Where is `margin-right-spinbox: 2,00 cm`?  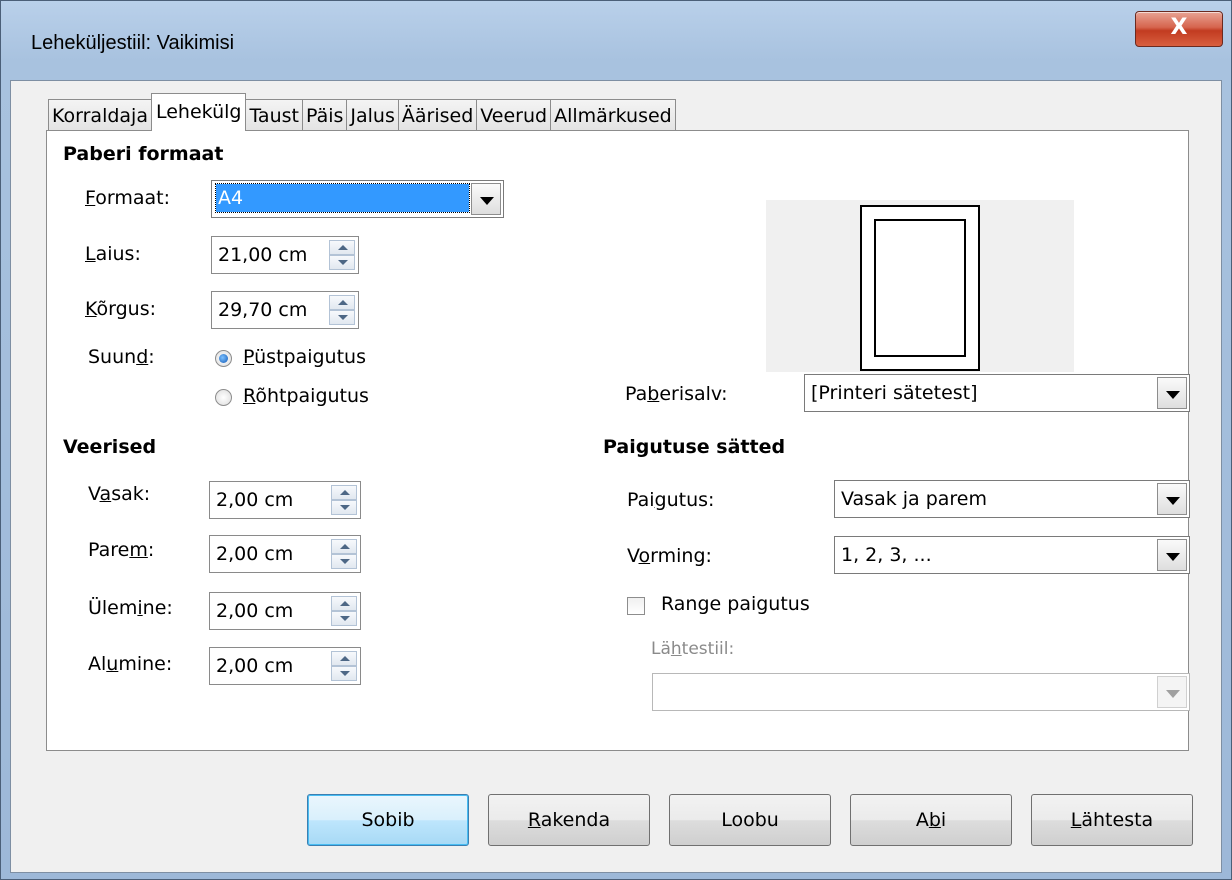 margin-right-spinbox: 2,00 cm is located at coordinates (285, 554).